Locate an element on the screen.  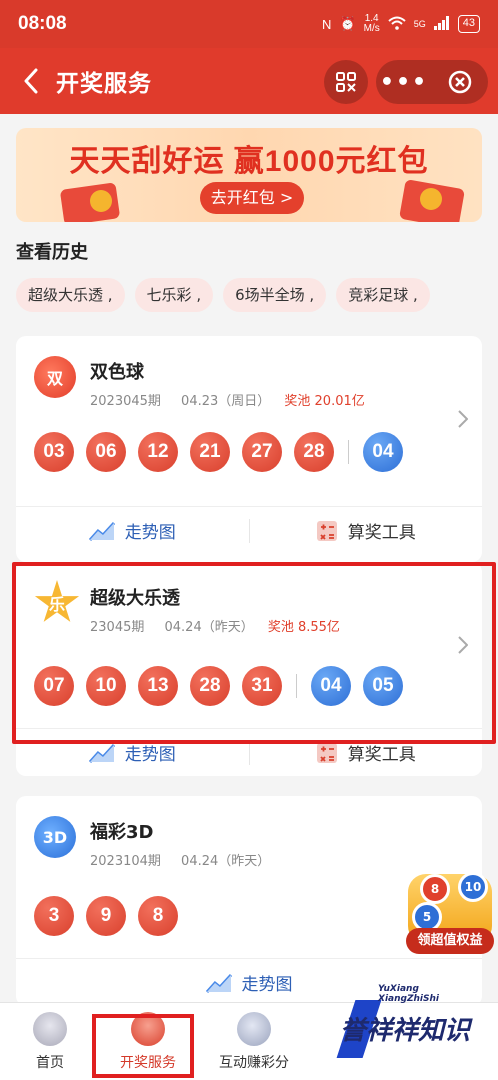
red-ball: 28 is located at coordinates (314, 452).